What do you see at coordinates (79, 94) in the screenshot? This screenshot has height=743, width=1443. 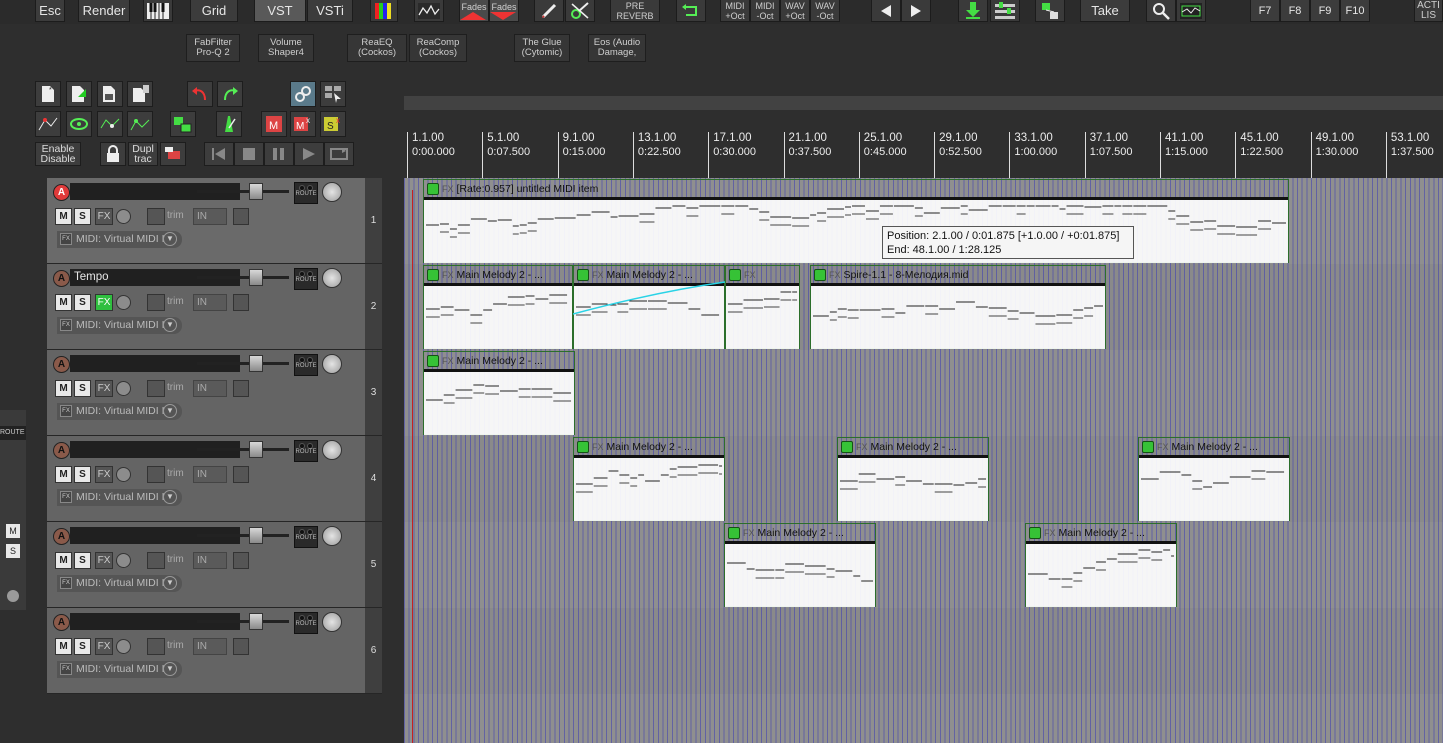 I see `open-project-icon` at bounding box center [79, 94].